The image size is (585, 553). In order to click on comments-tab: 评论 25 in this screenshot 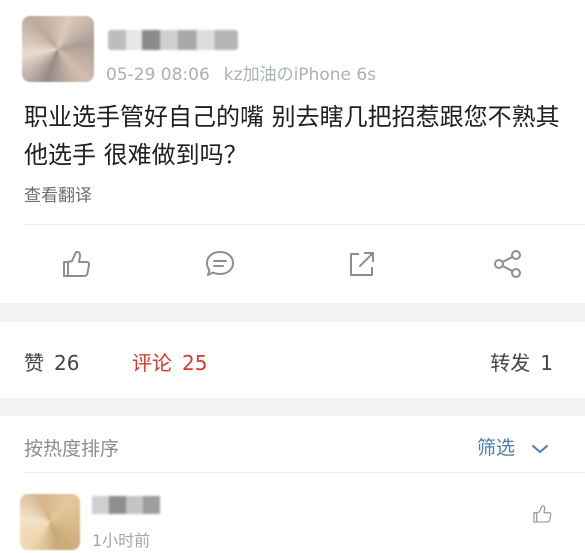, I will do `click(169, 361)`.